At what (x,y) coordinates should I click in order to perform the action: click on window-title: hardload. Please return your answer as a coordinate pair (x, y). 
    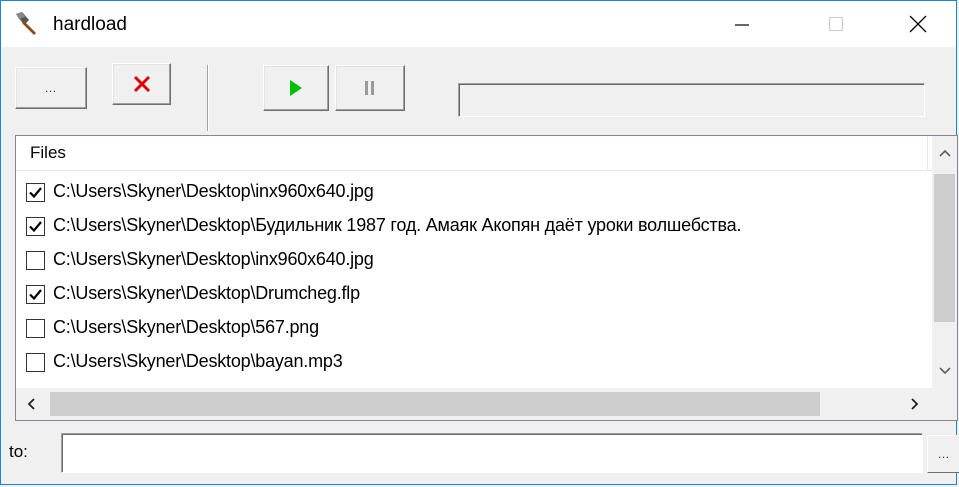
    Looking at the image, I should click on (90, 24).